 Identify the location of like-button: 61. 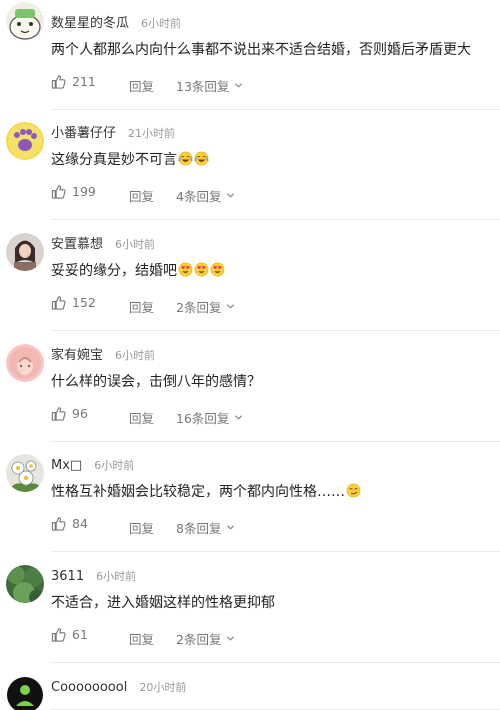
(69, 634).